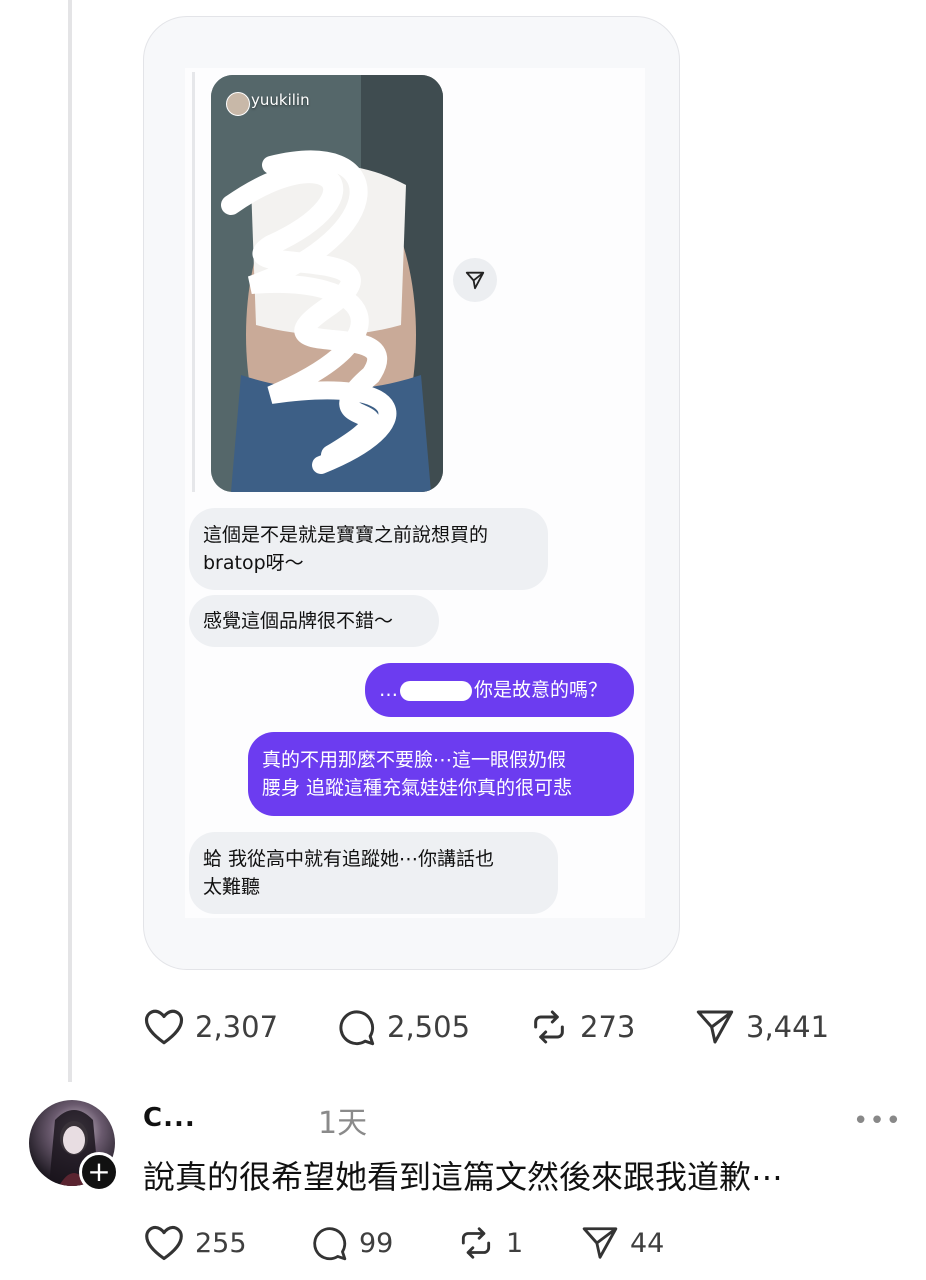 The height and width of the screenshot is (1280, 926). Describe the element at coordinates (608, 1027) in the screenshot. I see `repost-count: 273` at that location.